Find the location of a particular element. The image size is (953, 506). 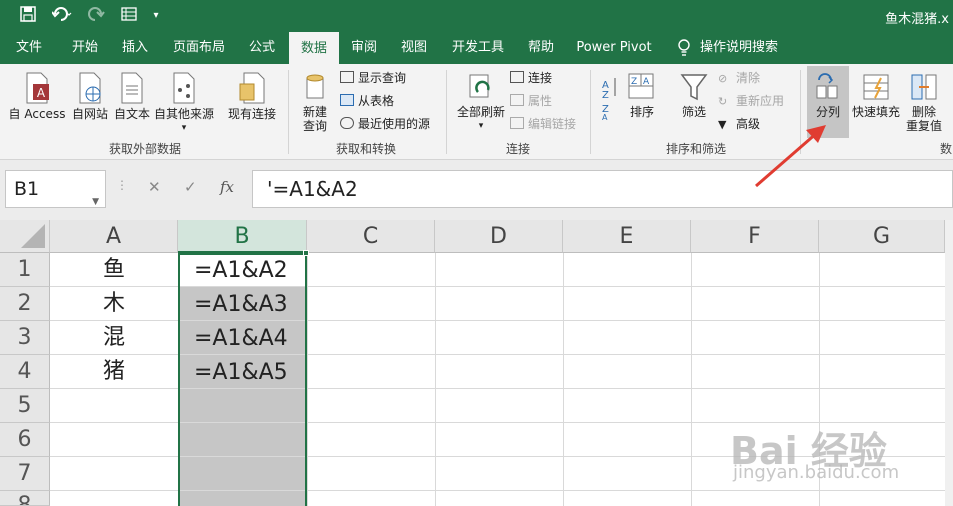

group-label-sort-filter: 排序和筛选 is located at coordinates (695, 149).